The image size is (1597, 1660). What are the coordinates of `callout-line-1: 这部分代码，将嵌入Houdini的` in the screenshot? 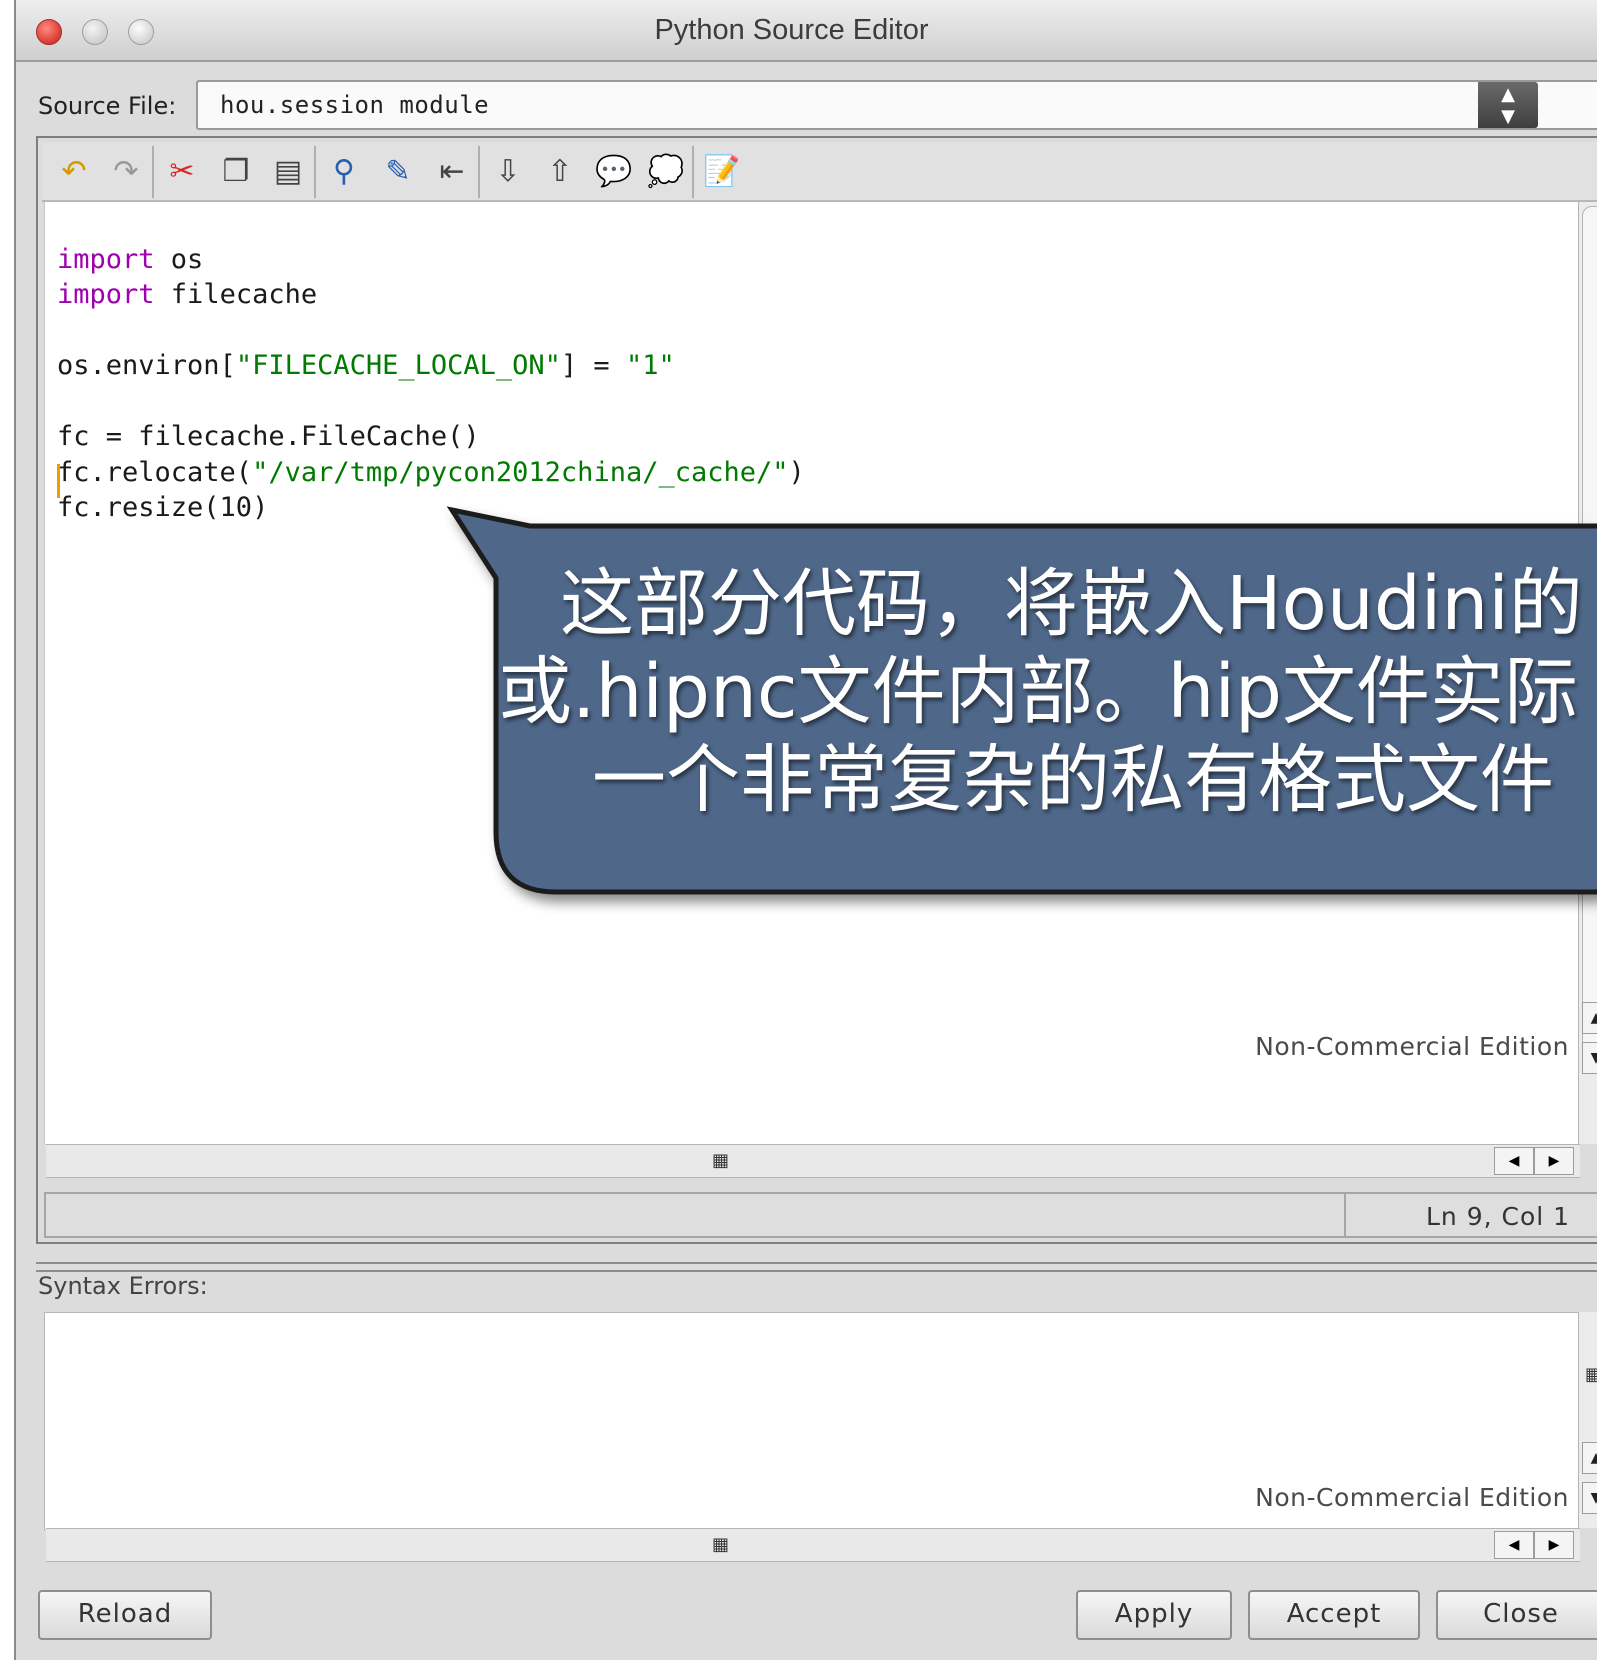 It's located at (1071, 604).